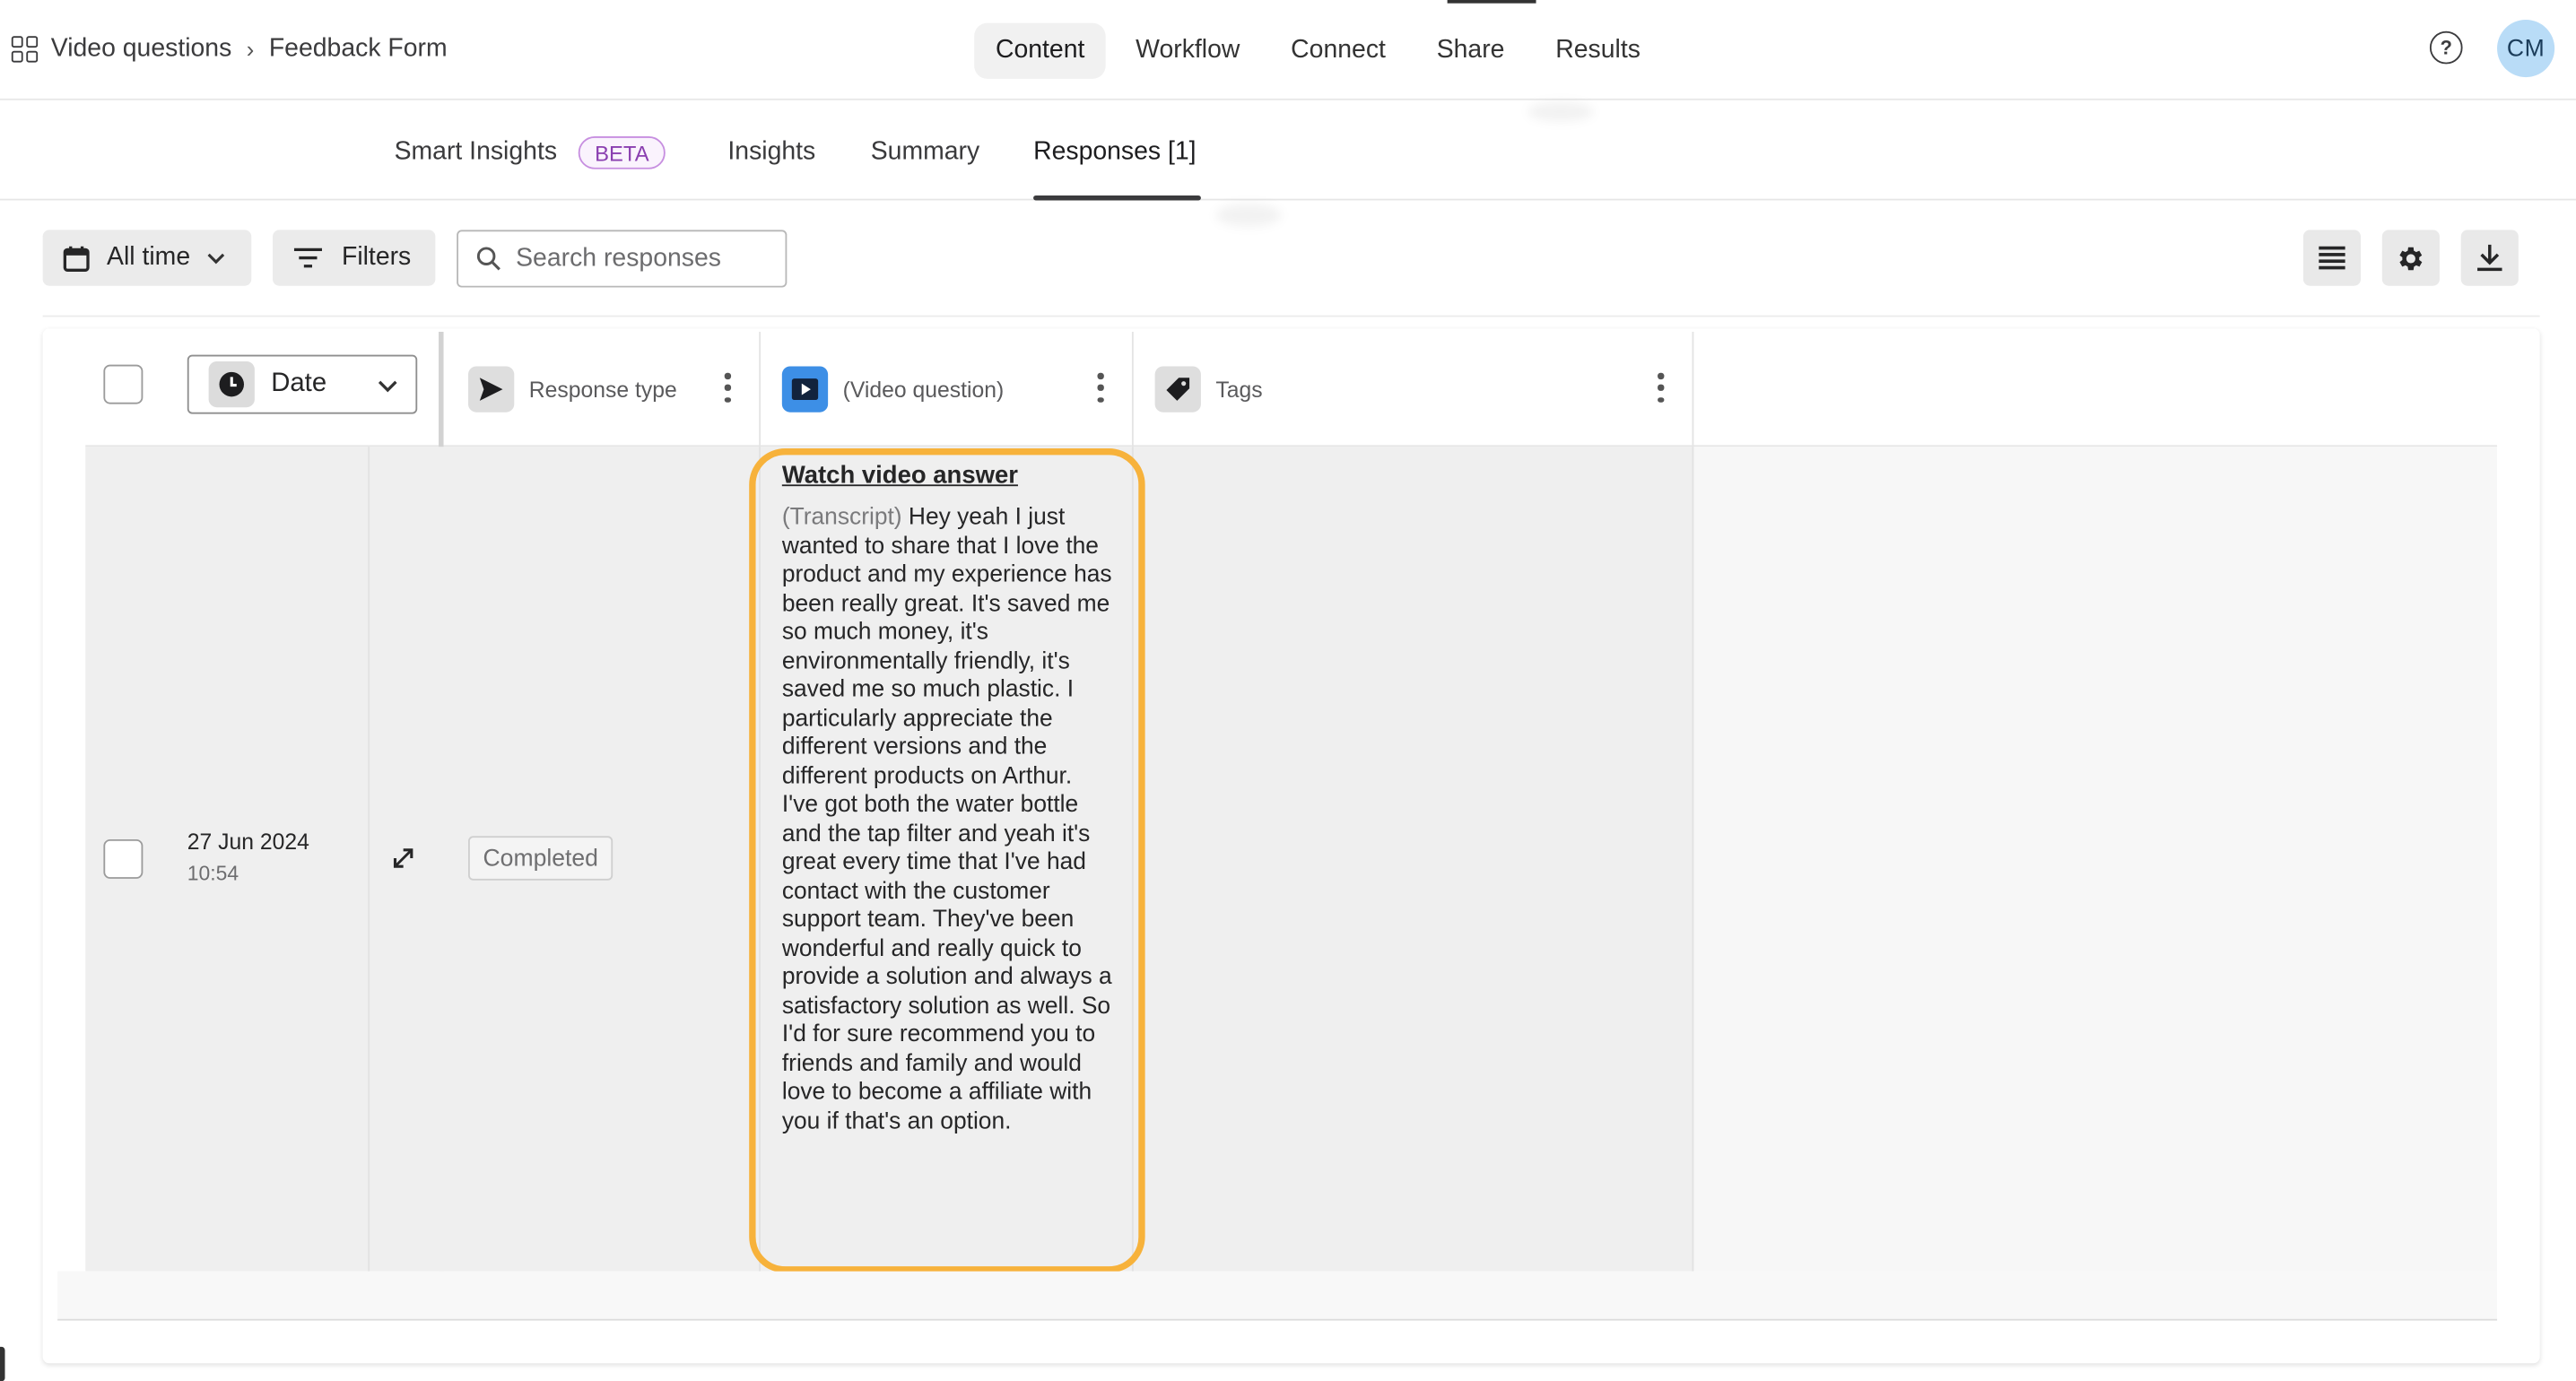 This screenshot has width=2576, height=1381. I want to click on chevron-right-icon: ›, so click(250, 49).